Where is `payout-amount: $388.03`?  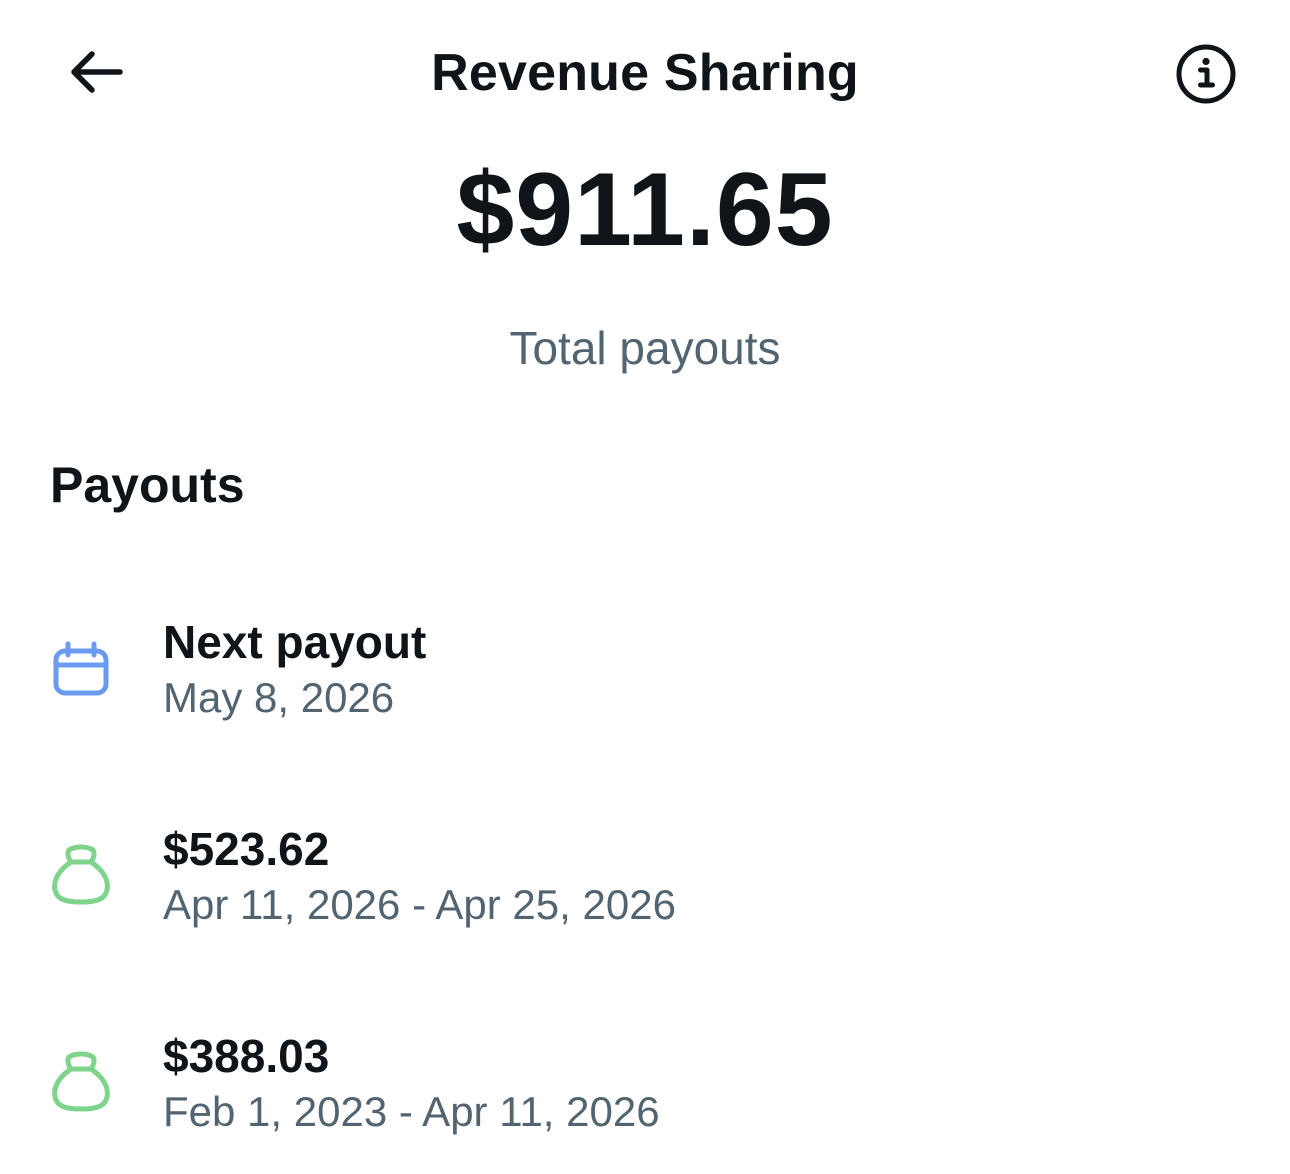
payout-amount: $388.03 is located at coordinates (246, 1056).